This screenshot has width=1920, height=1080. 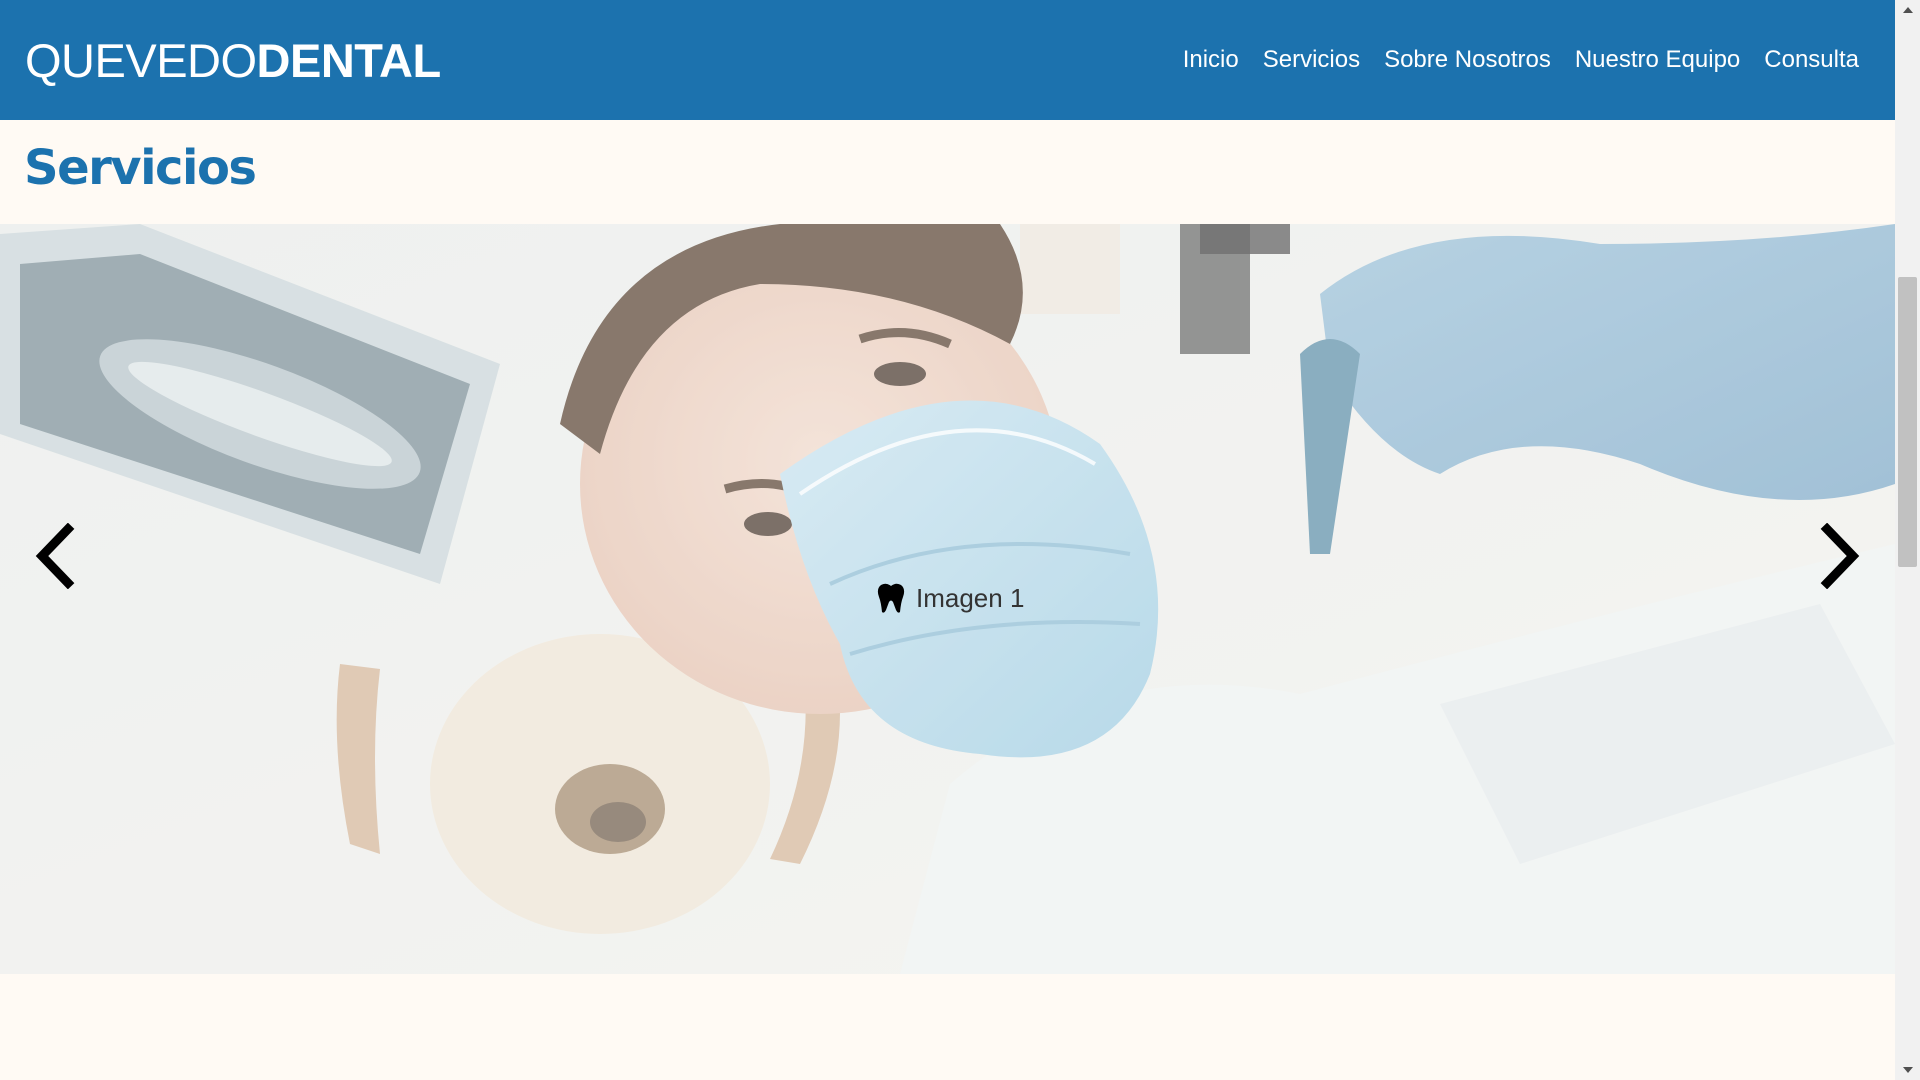 I want to click on carousel-prev-button, so click(x=54, y=556).